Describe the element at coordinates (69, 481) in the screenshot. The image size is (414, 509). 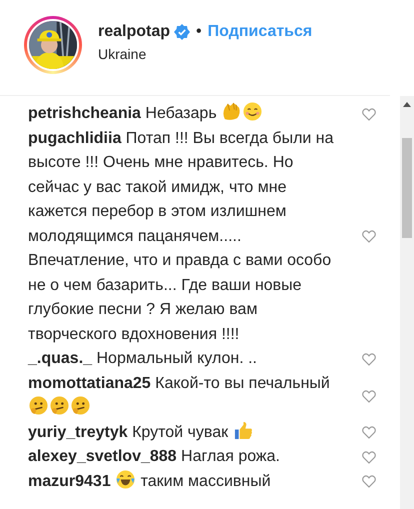
I see `comment-username: mazur9431` at that location.